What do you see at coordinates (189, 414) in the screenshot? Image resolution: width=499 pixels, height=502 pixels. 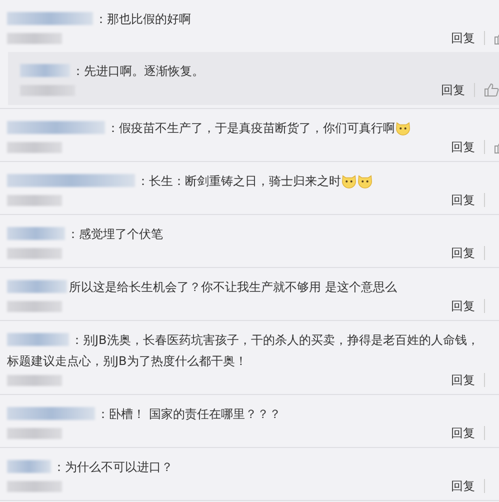 I see `comment-text: ：卧槽！ 国家的责任在哪里？？？` at bounding box center [189, 414].